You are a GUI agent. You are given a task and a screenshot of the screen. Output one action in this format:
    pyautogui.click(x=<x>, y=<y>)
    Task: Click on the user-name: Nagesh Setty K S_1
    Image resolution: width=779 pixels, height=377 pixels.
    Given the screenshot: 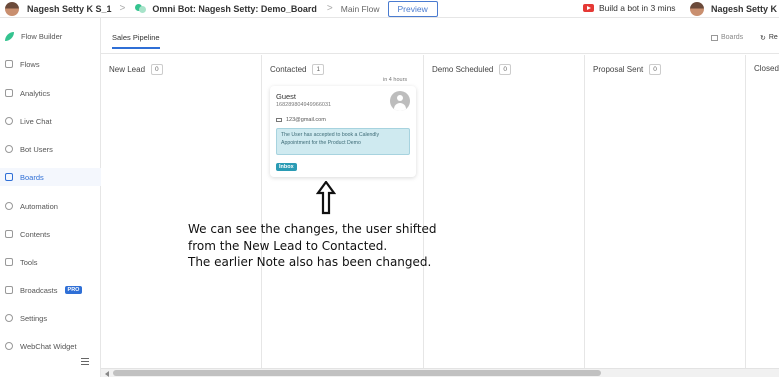 What is the action you would take?
    pyautogui.click(x=69, y=8)
    